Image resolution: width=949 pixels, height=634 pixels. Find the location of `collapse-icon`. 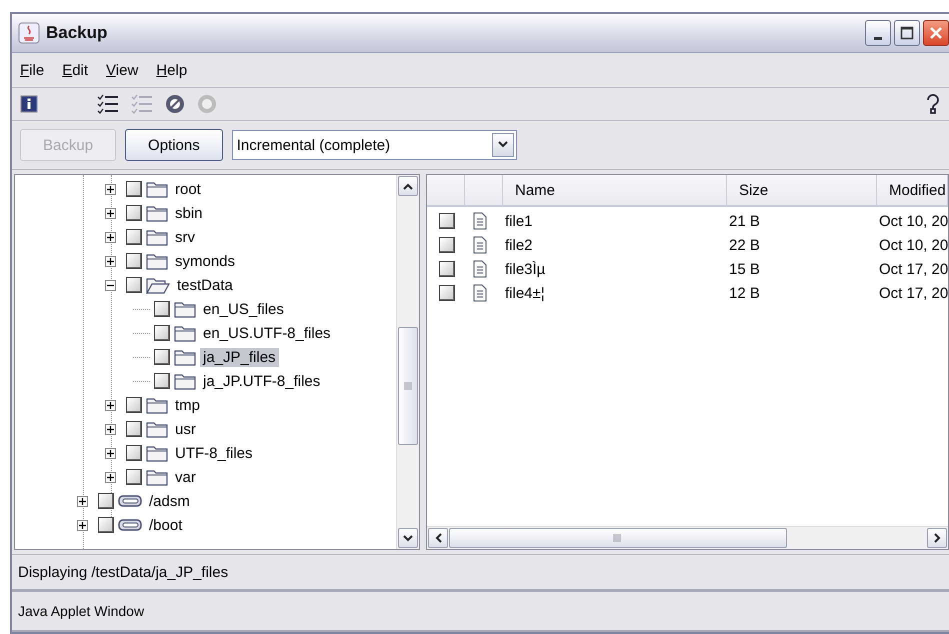

collapse-icon is located at coordinates (110, 285).